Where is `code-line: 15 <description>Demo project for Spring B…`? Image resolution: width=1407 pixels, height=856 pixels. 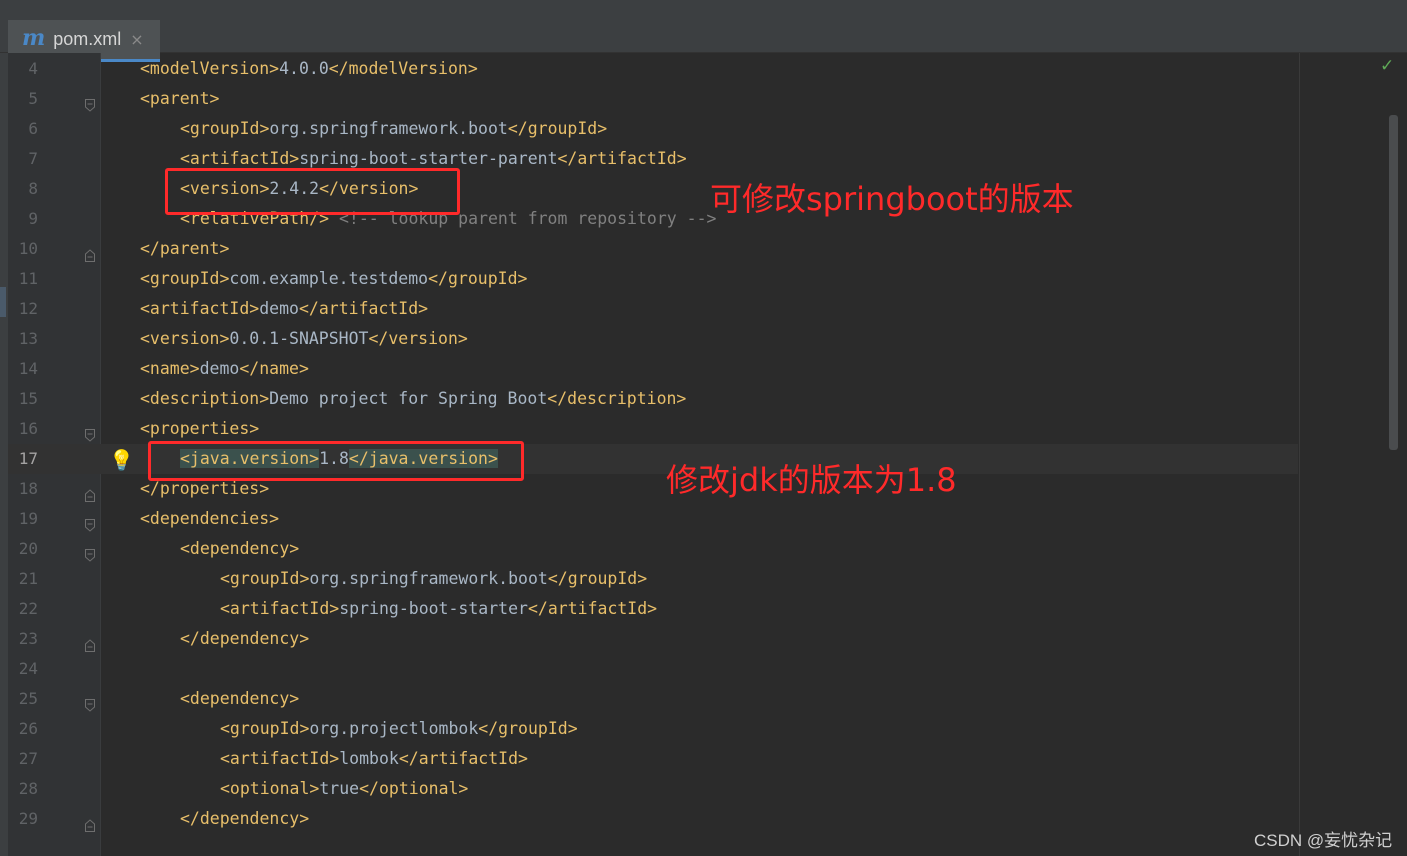 code-line: 15 <description>Demo project for Spring B… is located at coordinates (653, 399).